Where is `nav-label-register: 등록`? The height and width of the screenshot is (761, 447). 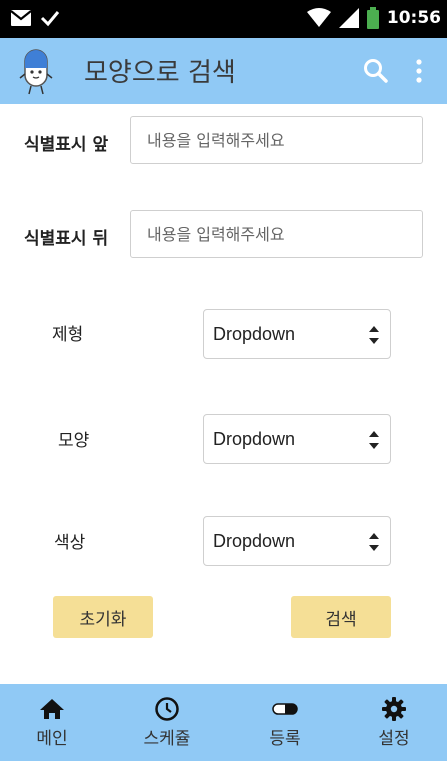 nav-label-register: 등록 is located at coordinates (285, 739).